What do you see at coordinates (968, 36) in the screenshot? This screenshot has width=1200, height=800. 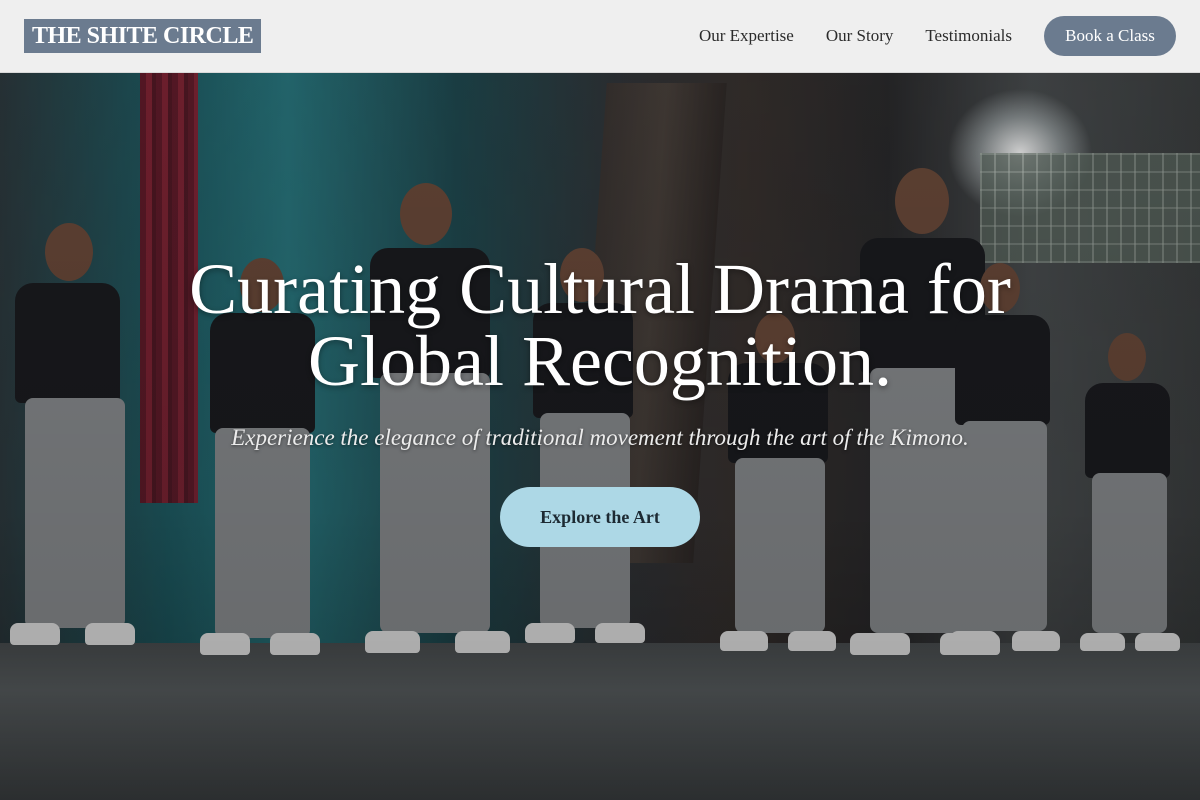 I see `nav-link-testimonials: Testimonials` at bounding box center [968, 36].